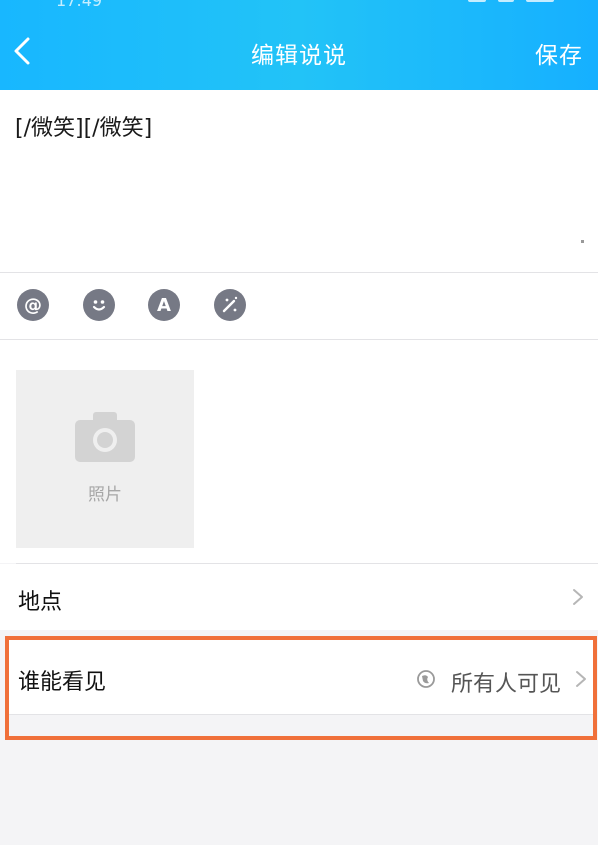  I want to click on globe-icon, so click(426, 679).